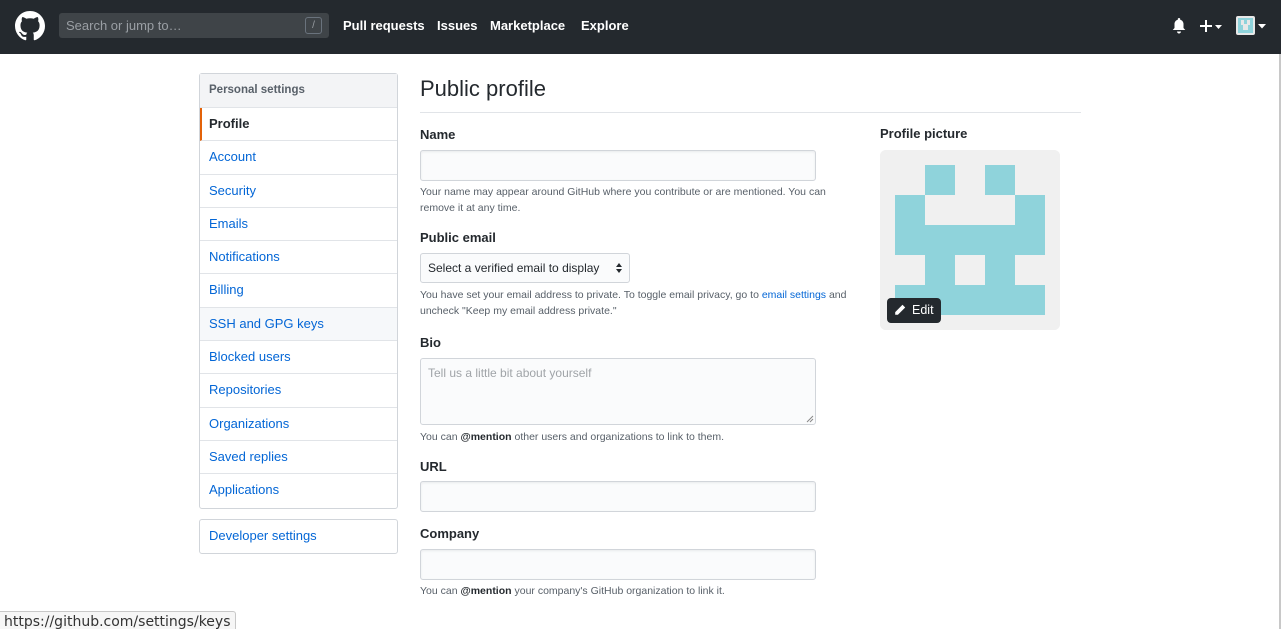  What do you see at coordinates (298, 324) in the screenshot?
I see `sidebar-item-ssh-gpg-keys: SSH and GPG keys` at bounding box center [298, 324].